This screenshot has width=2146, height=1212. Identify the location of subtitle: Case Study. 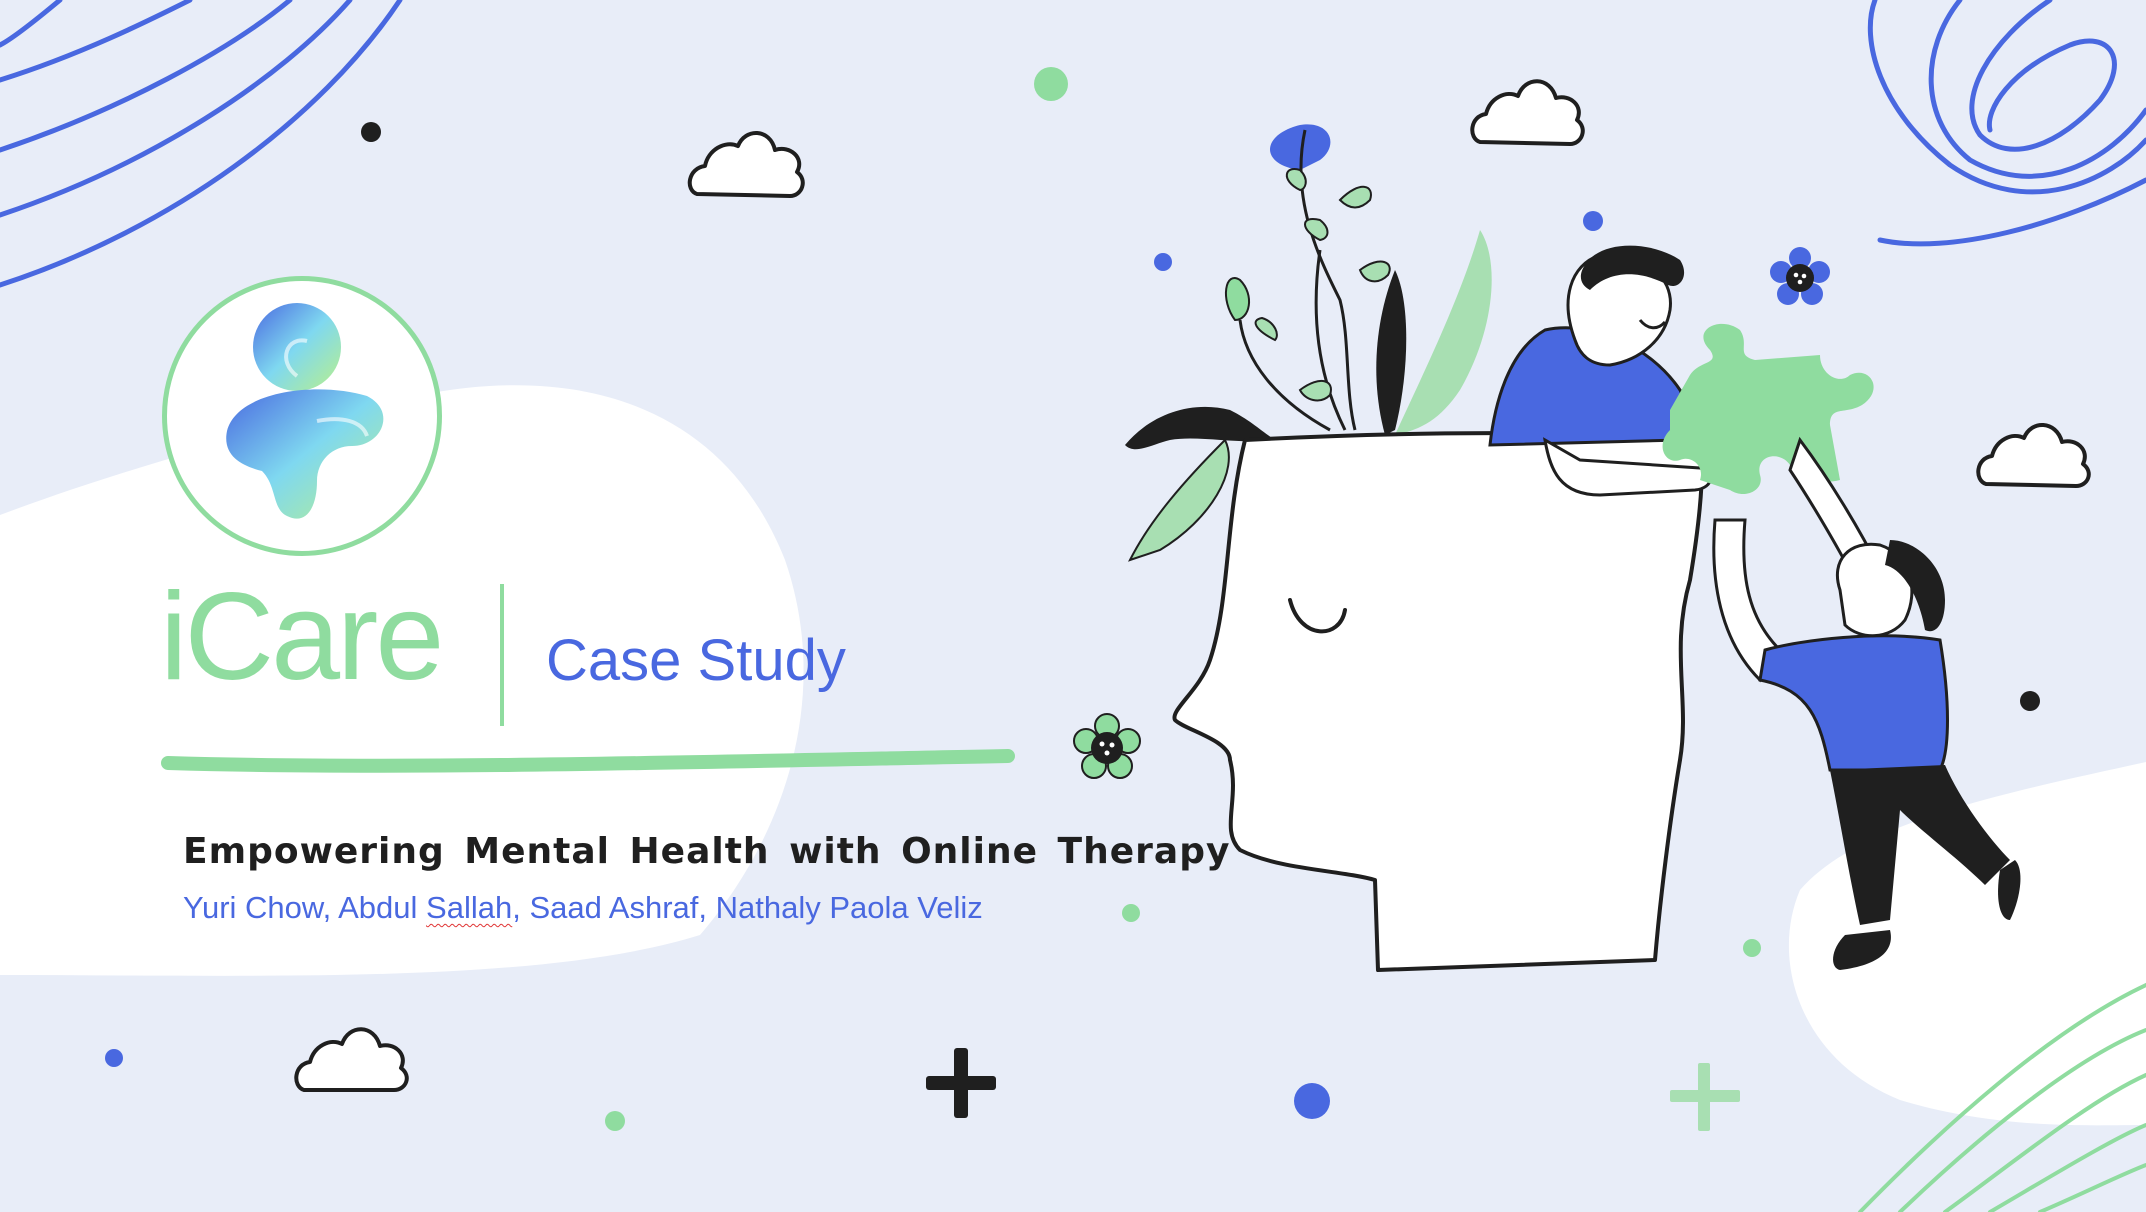
(696, 660).